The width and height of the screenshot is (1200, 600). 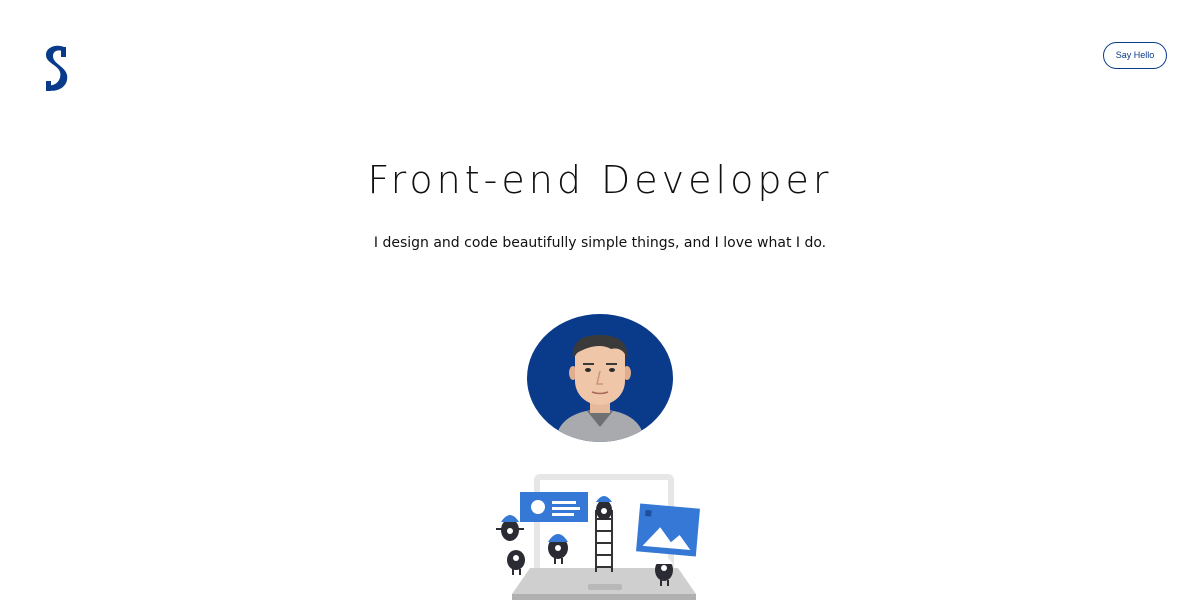 I want to click on logo-link, so click(x=57, y=68).